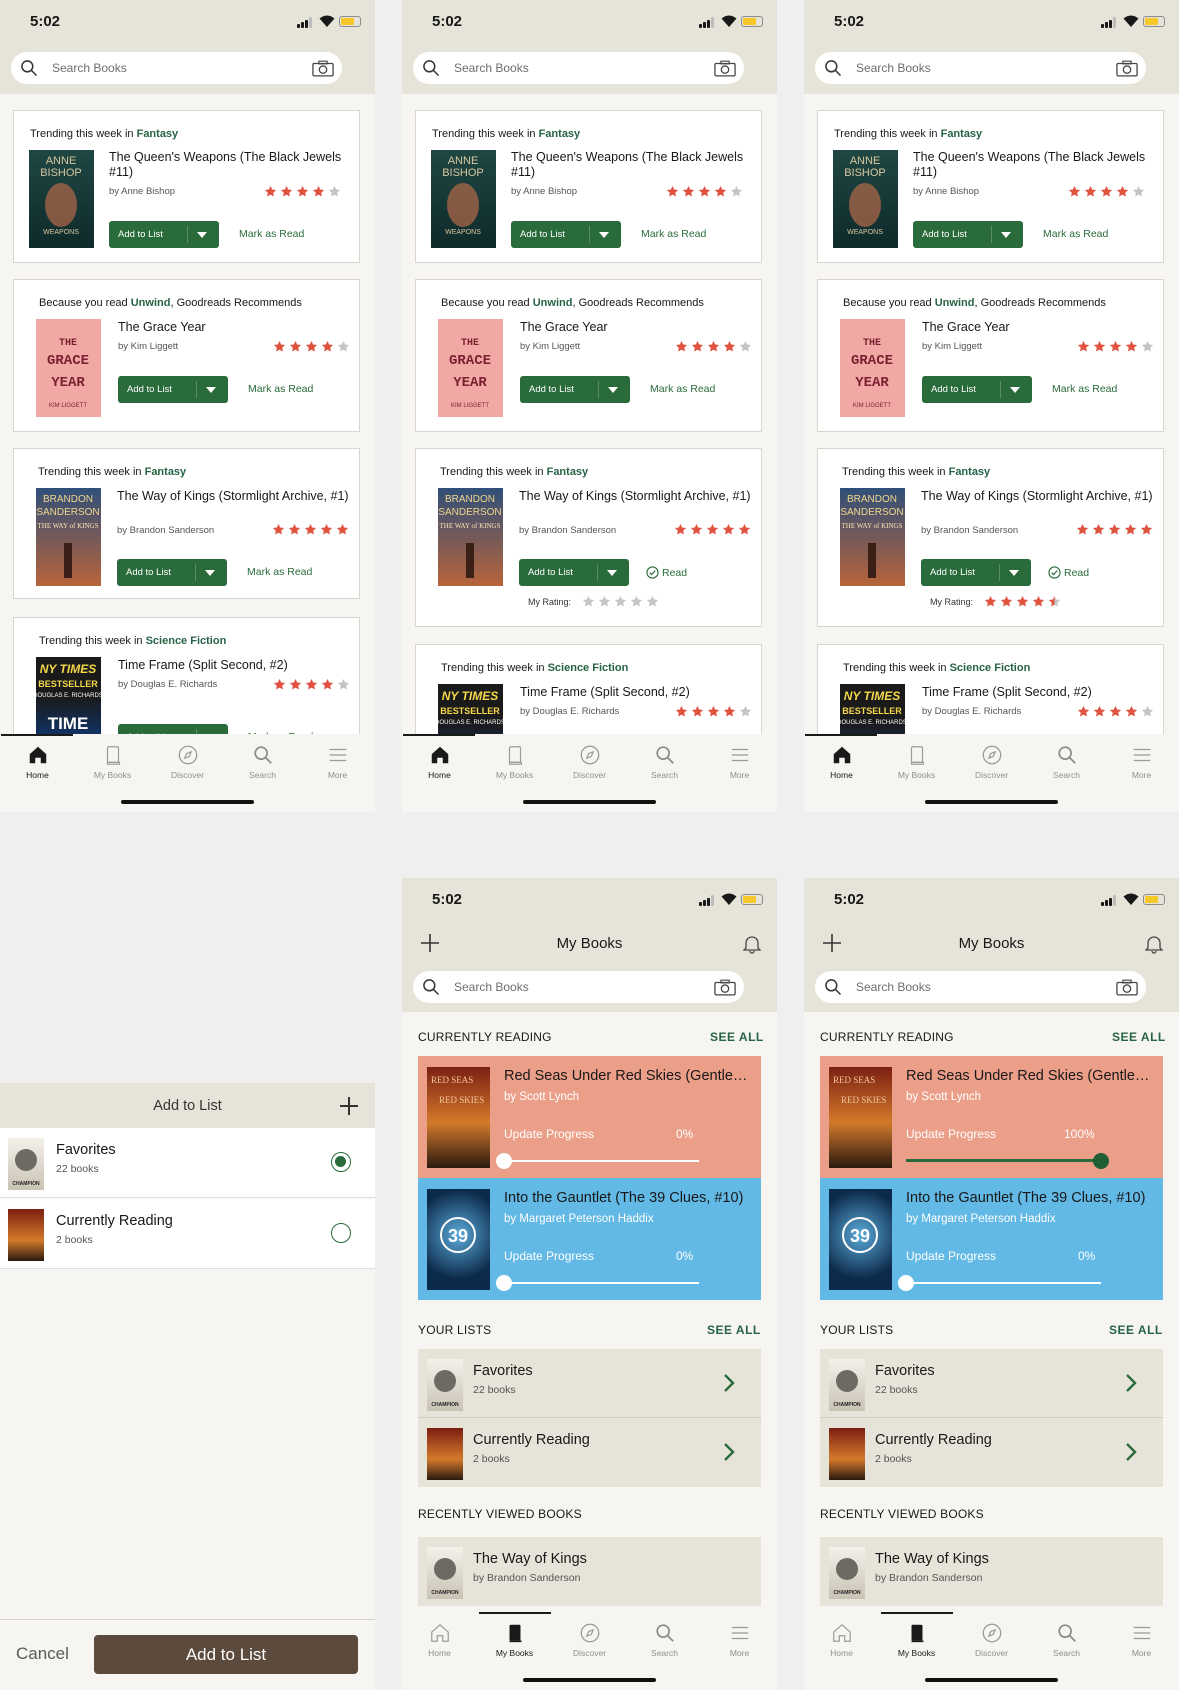 This screenshot has height=1690, width=1179. Describe the element at coordinates (620, 601) in the screenshot. I see `my-rating-stars` at that location.